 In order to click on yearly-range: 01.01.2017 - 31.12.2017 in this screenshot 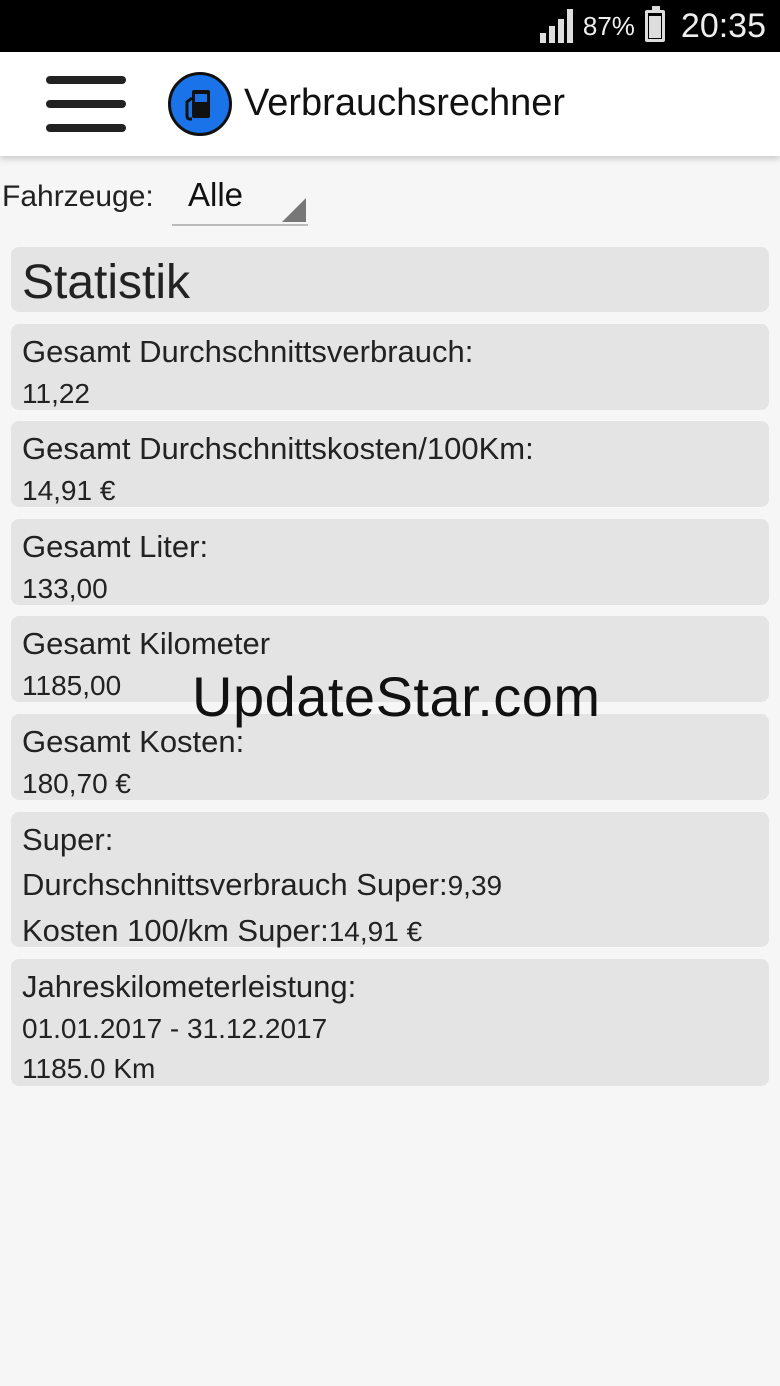, I will do `click(175, 1028)`.